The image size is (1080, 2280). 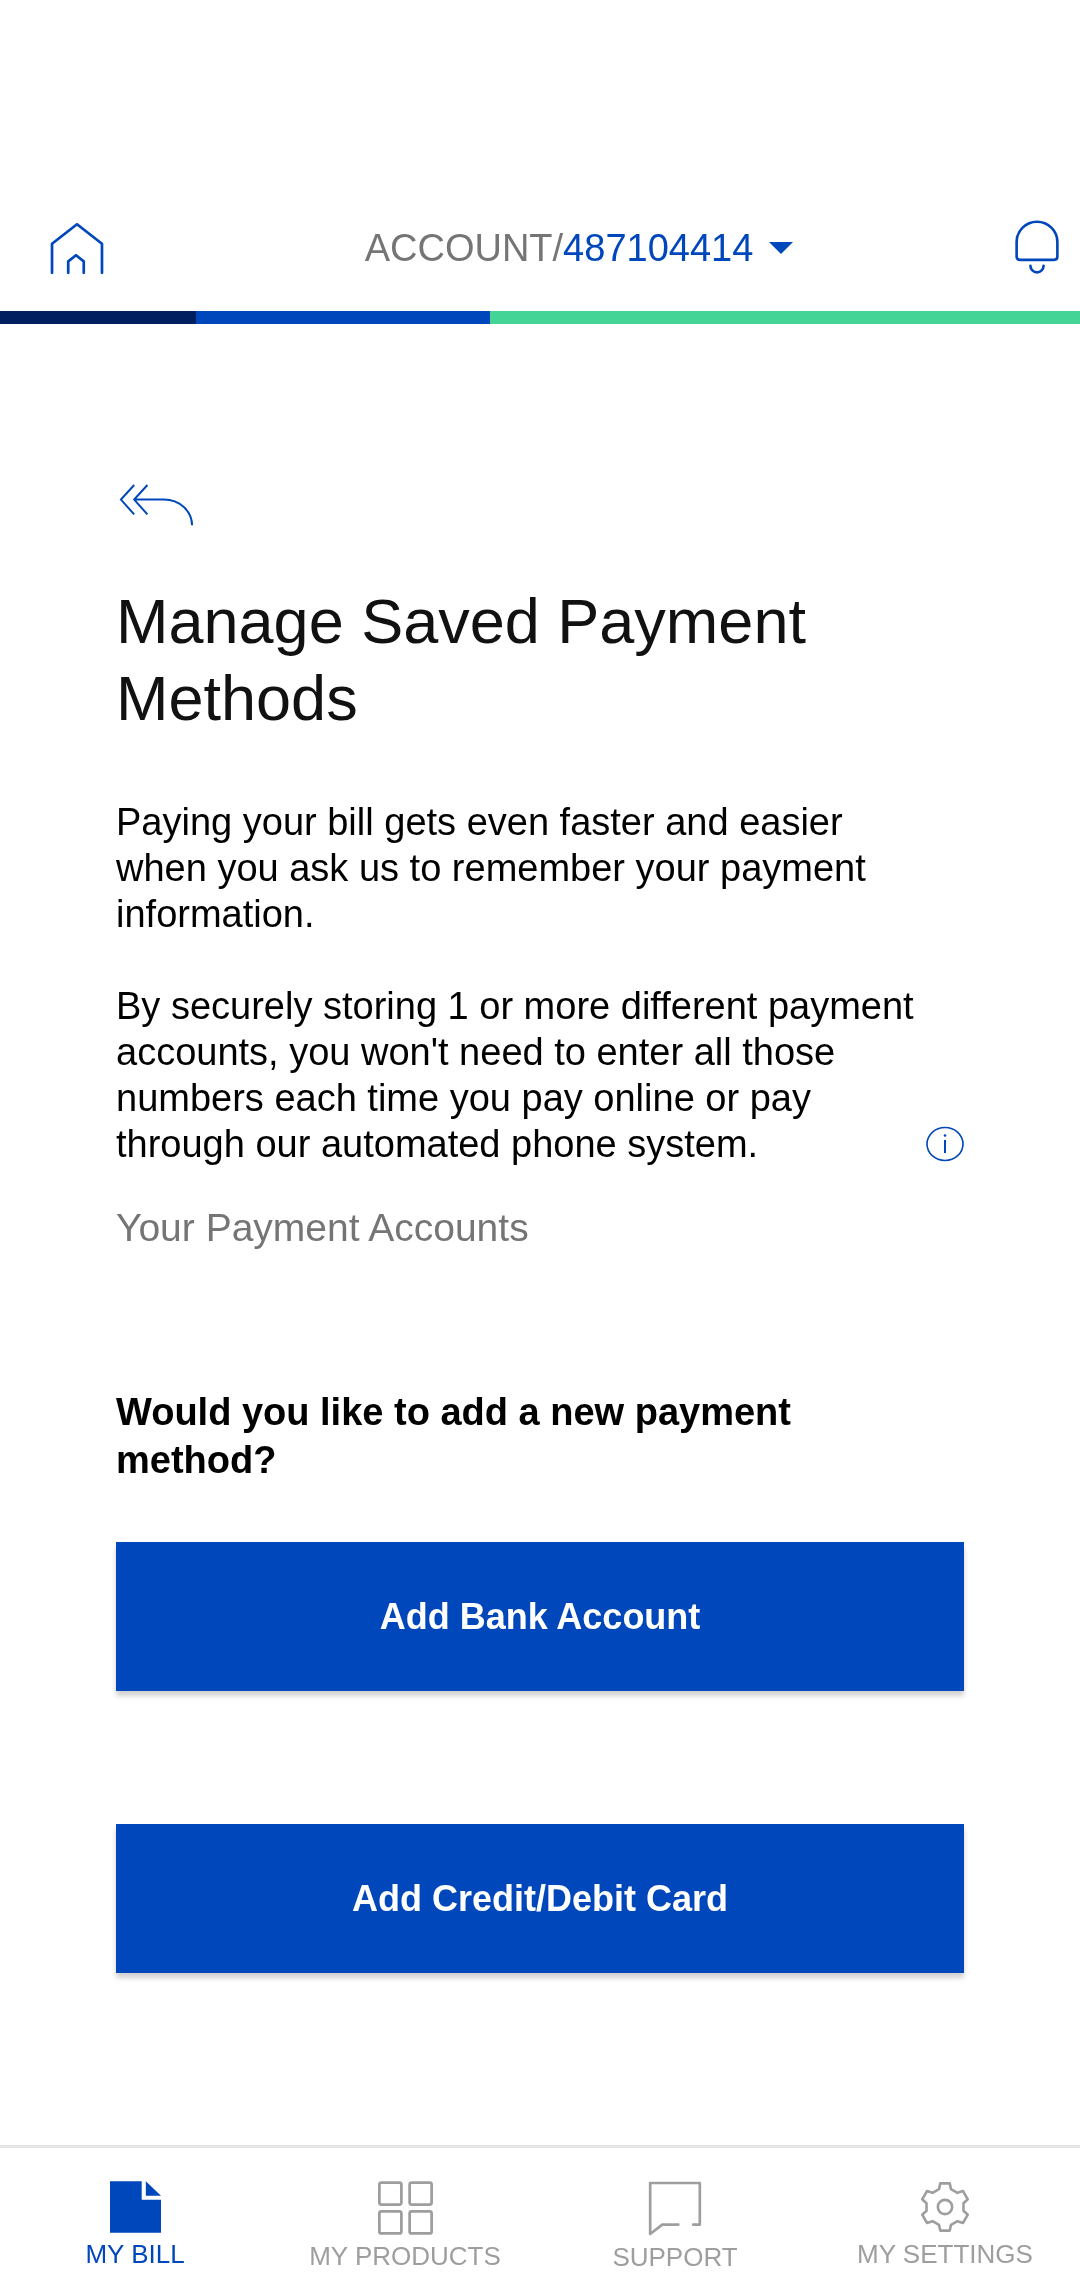 What do you see at coordinates (579, 248) in the screenshot?
I see `account-dropdown: ACCOUNT/487104414` at bounding box center [579, 248].